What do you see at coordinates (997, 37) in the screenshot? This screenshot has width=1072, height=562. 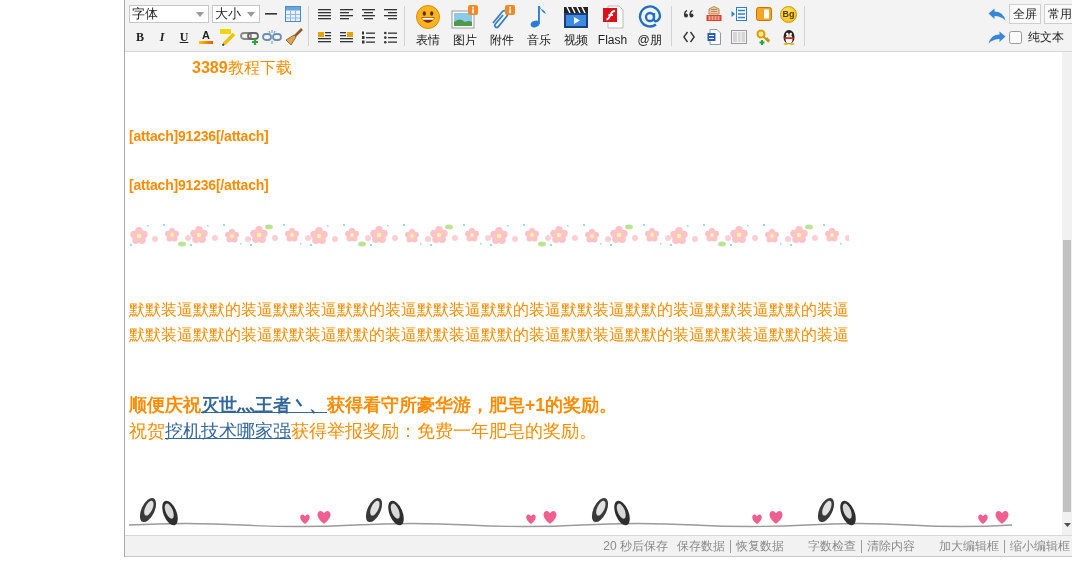 I see `redo-icon` at bounding box center [997, 37].